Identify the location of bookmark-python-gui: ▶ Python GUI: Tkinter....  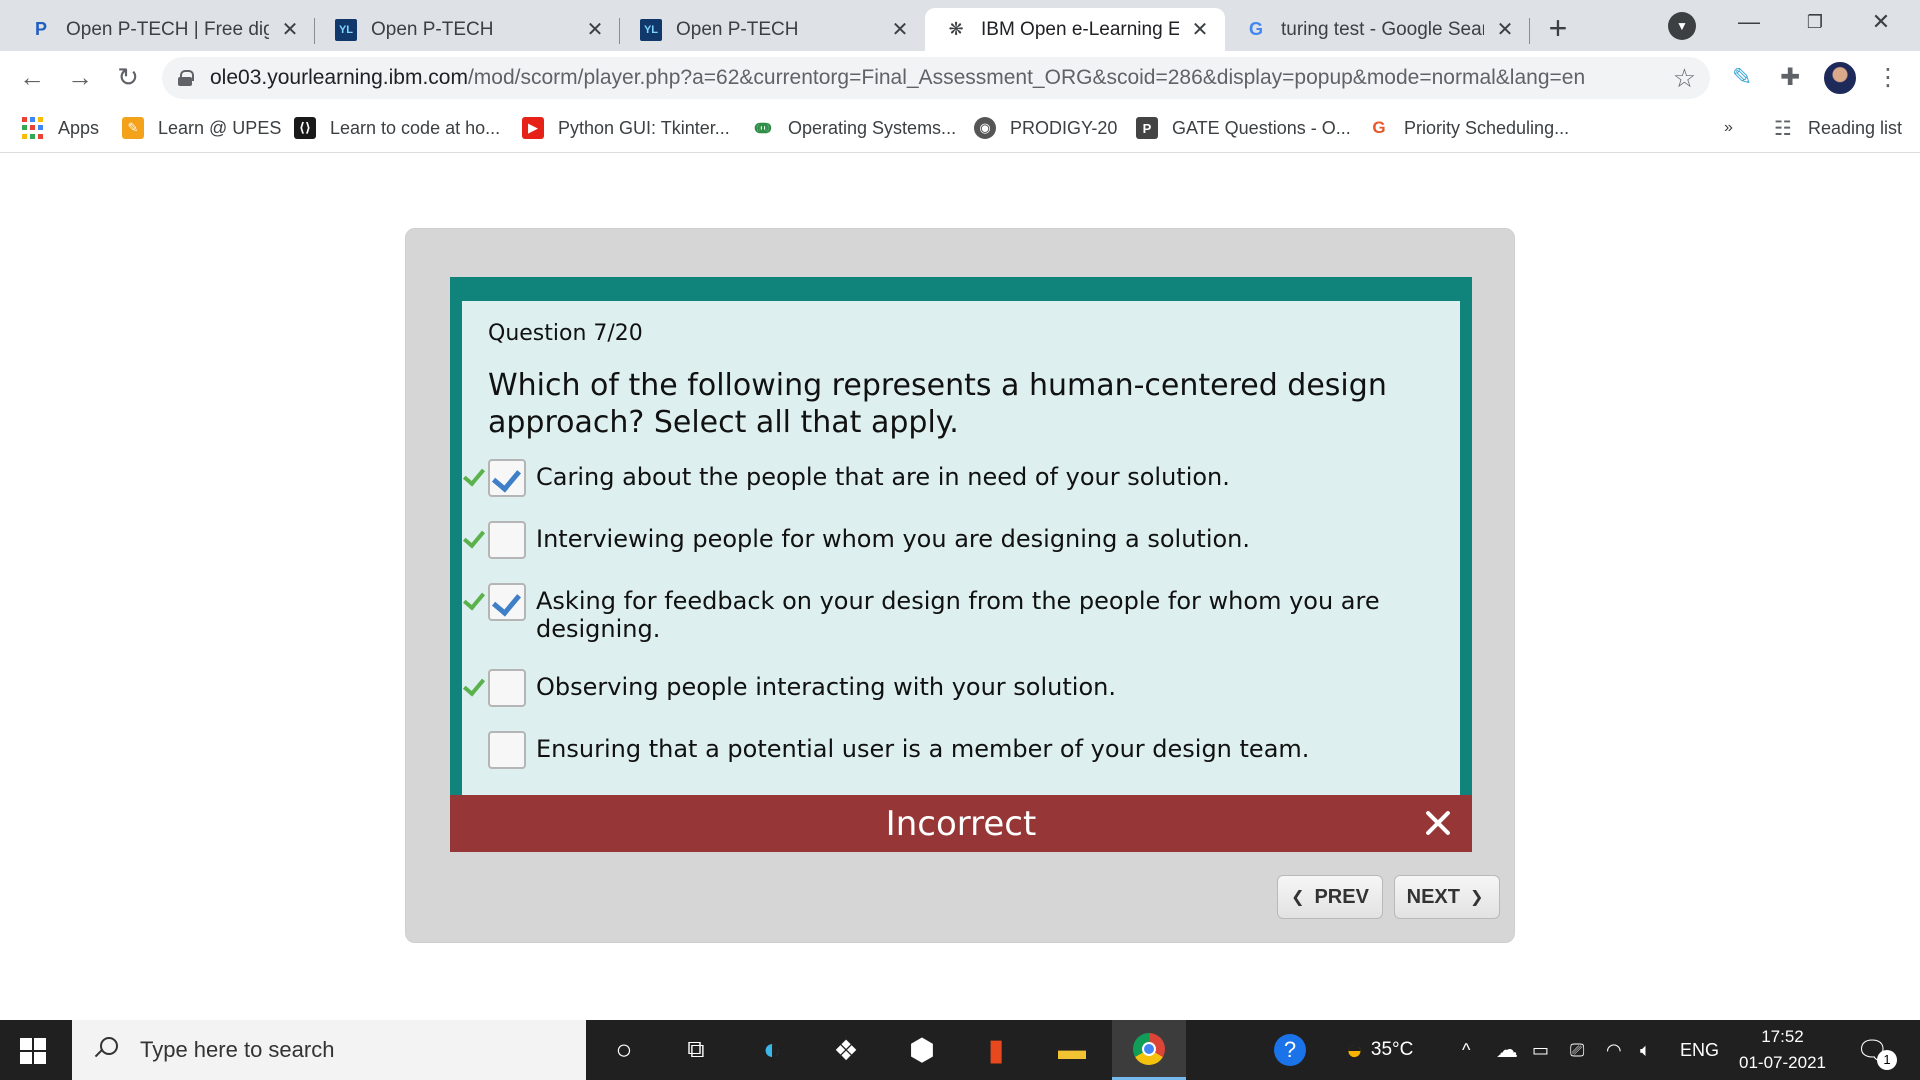
(626, 128).